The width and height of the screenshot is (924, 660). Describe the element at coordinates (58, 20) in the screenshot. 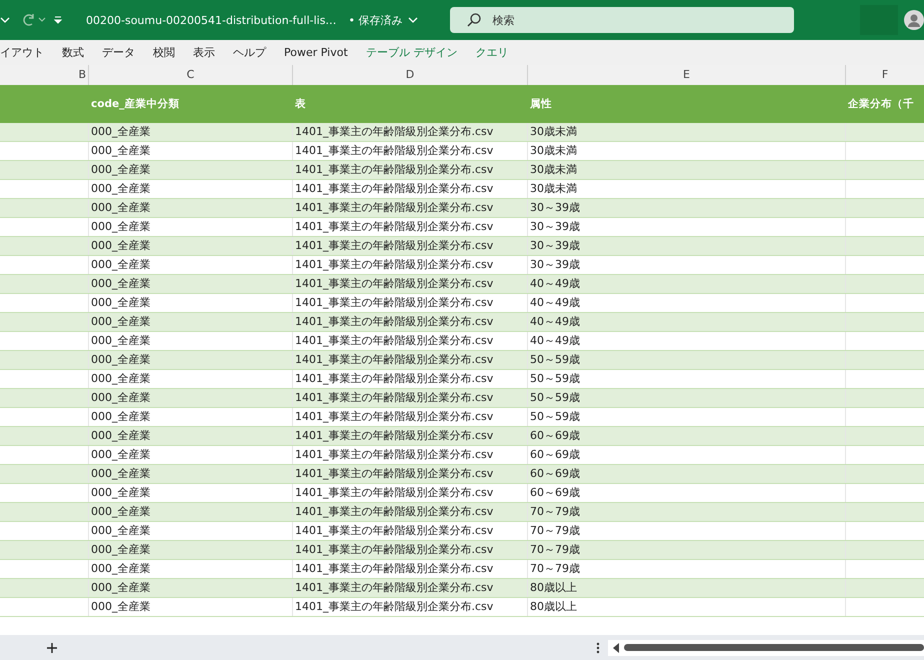

I see `customize-toolbar-icon` at that location.